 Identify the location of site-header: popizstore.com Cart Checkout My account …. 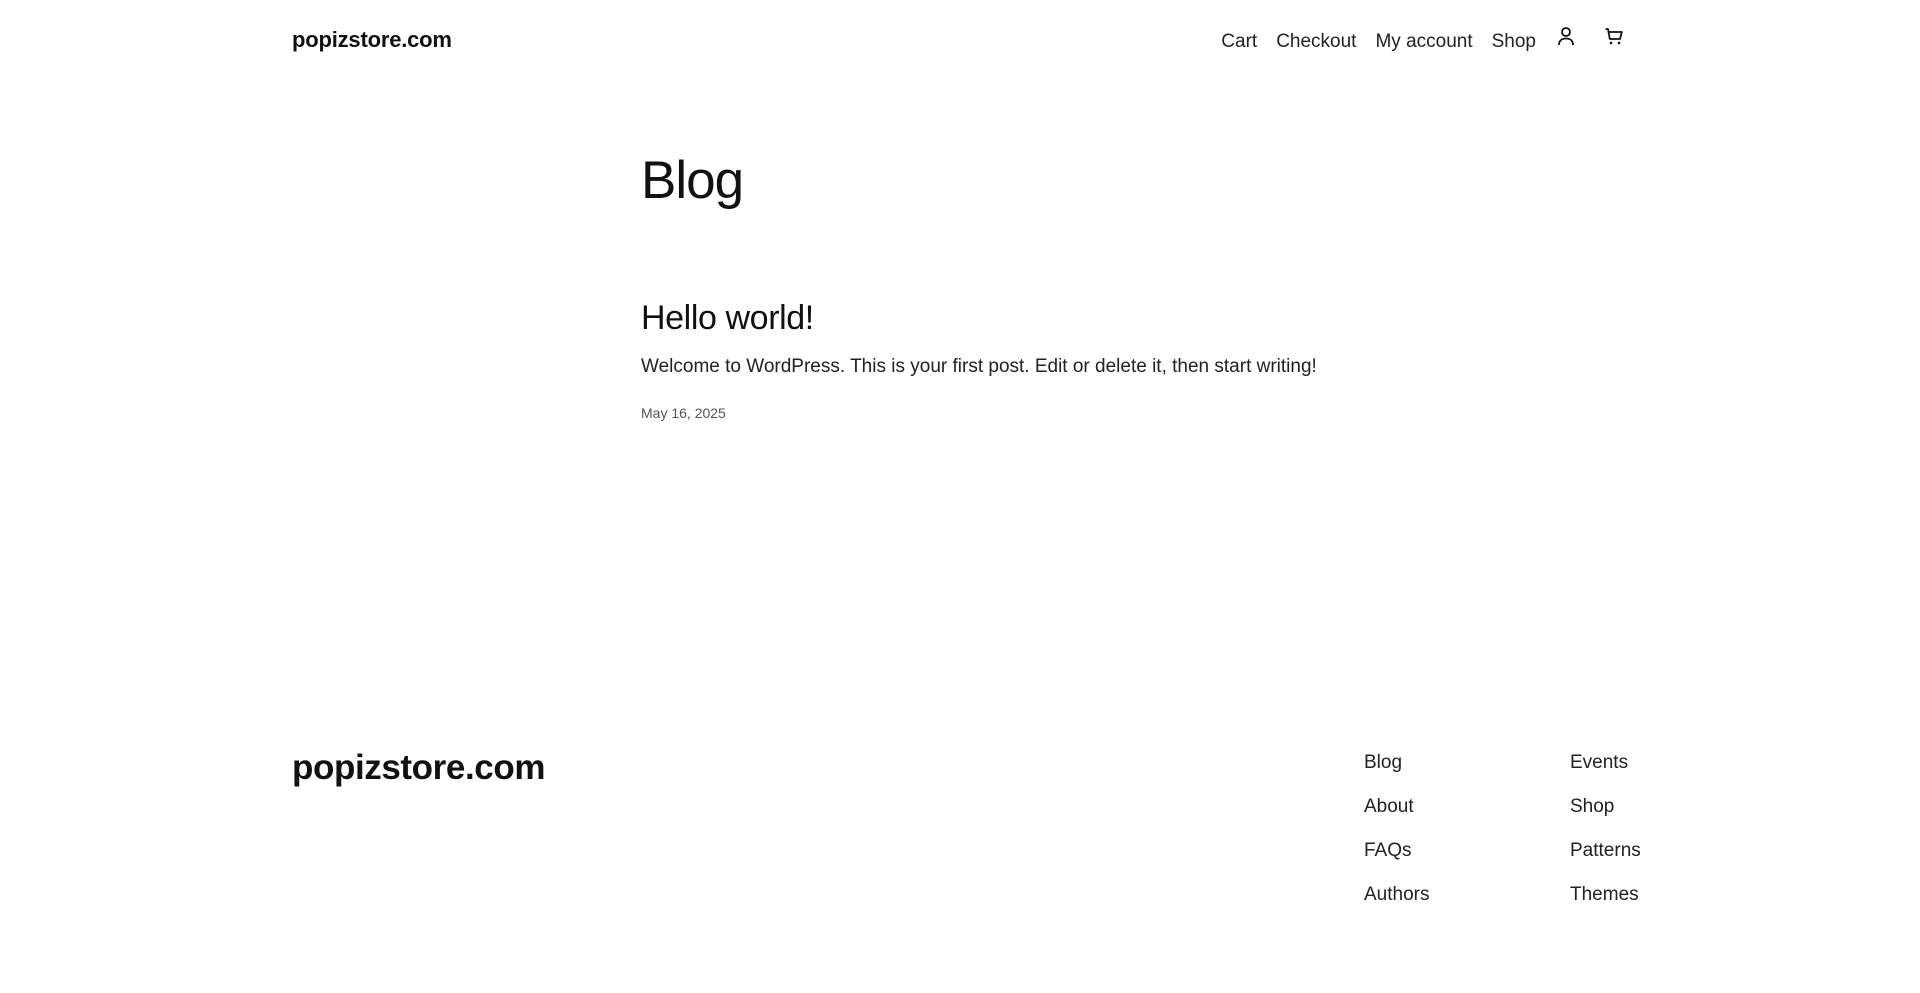
(960, 43).